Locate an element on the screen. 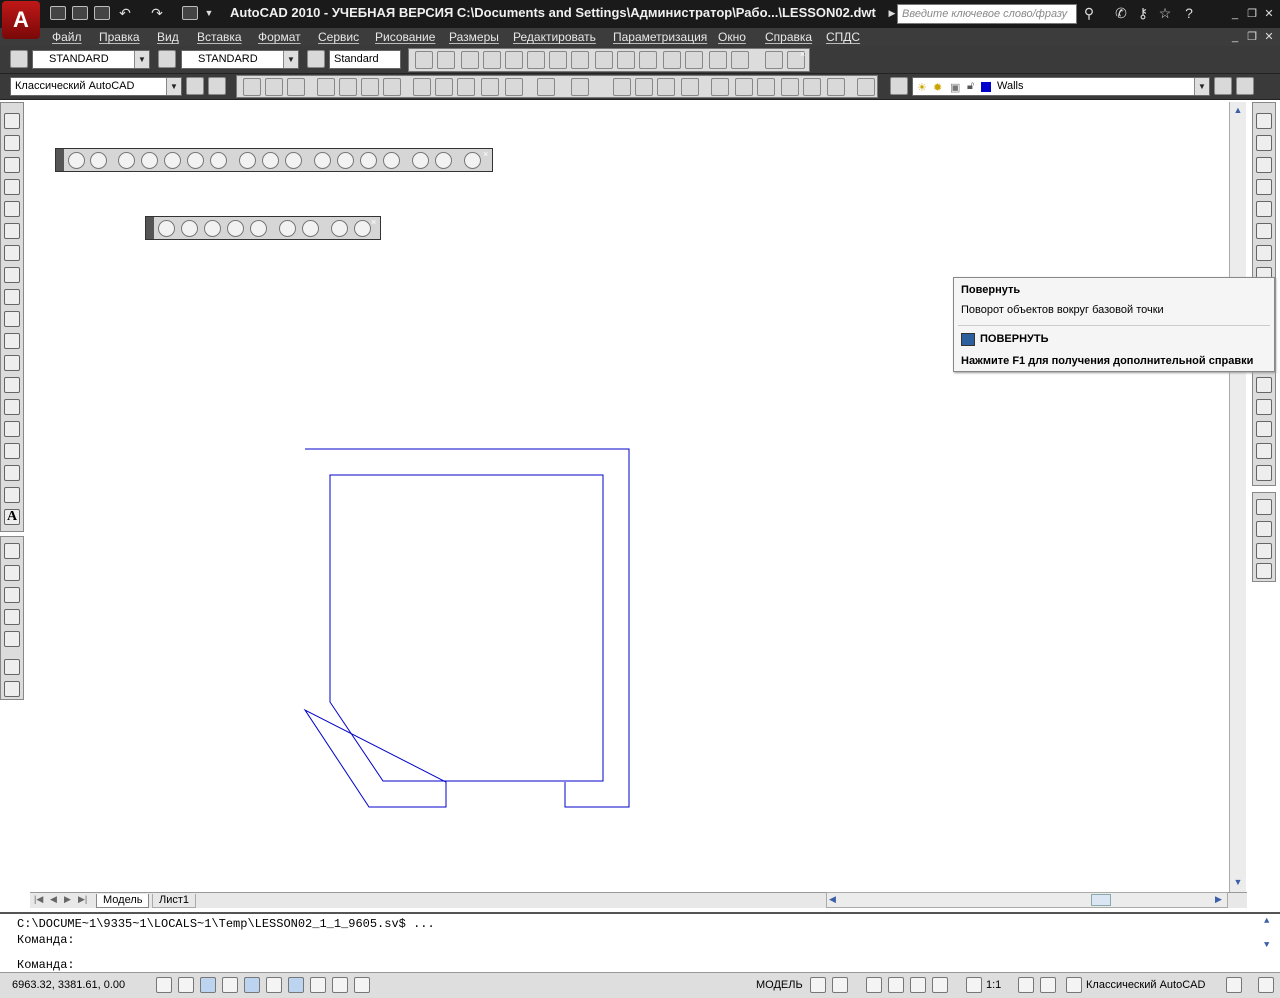  temp-track-icon is located at coordinates (76, 160).